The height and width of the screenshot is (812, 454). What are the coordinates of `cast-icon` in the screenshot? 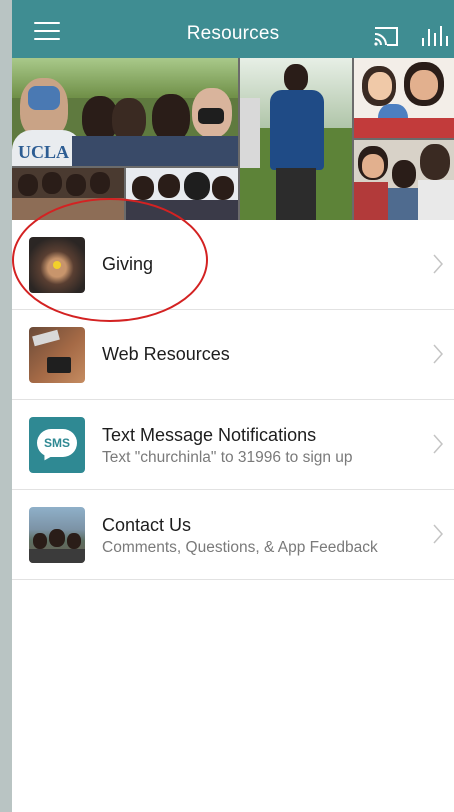 It's located at (386, 36).